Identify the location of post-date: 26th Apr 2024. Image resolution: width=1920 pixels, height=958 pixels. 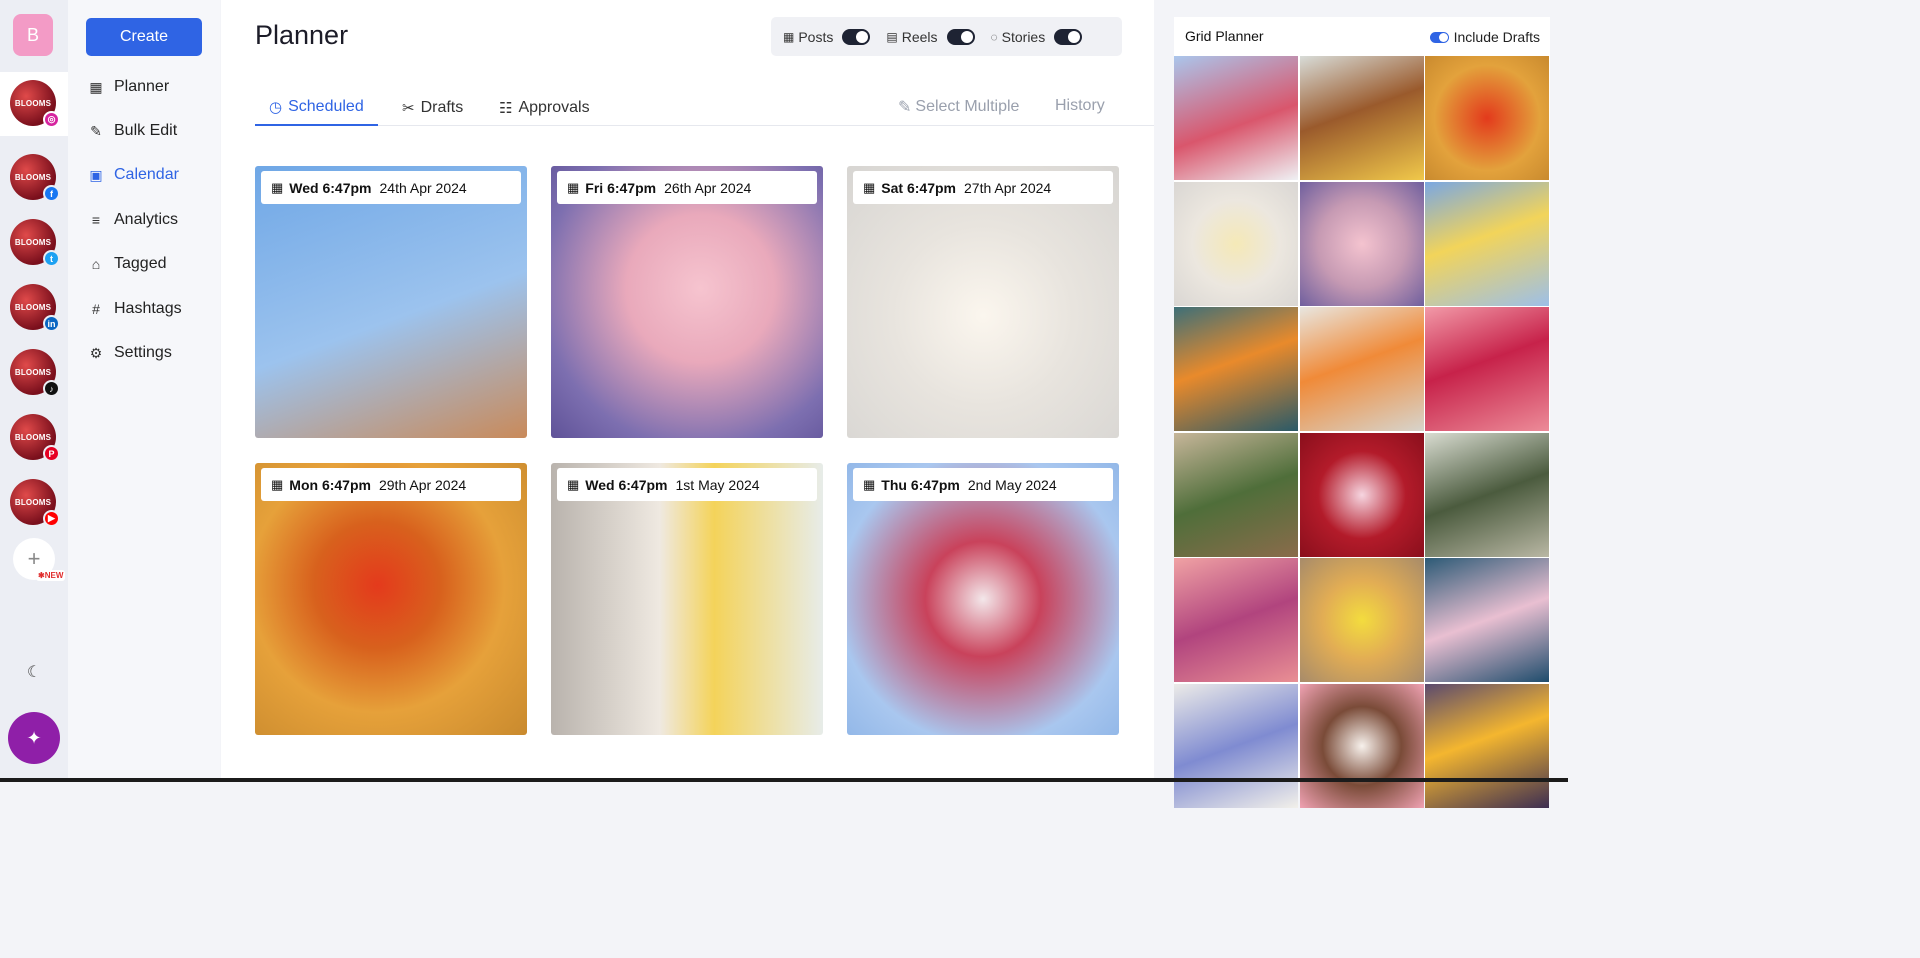
(708, 187).